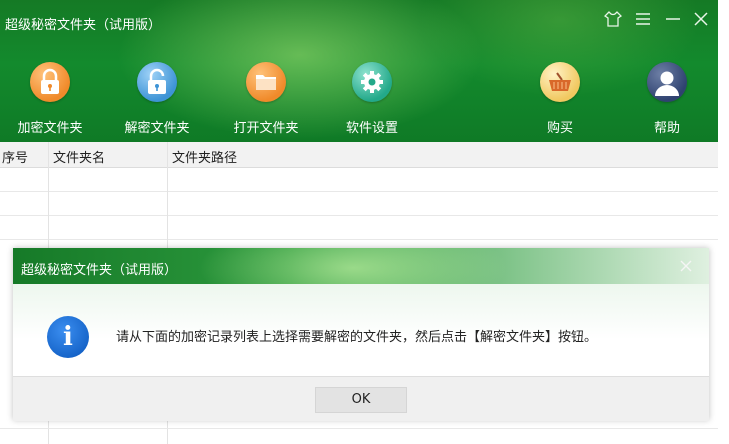  What do you see at coordinates (357, 337) in the screenshot?
I see `dialog-message: 请从下面的加密记录列表上选择需要解密的文件夹，然后点击【解密文件夹】按钮。` at bounding box center [357, 337].